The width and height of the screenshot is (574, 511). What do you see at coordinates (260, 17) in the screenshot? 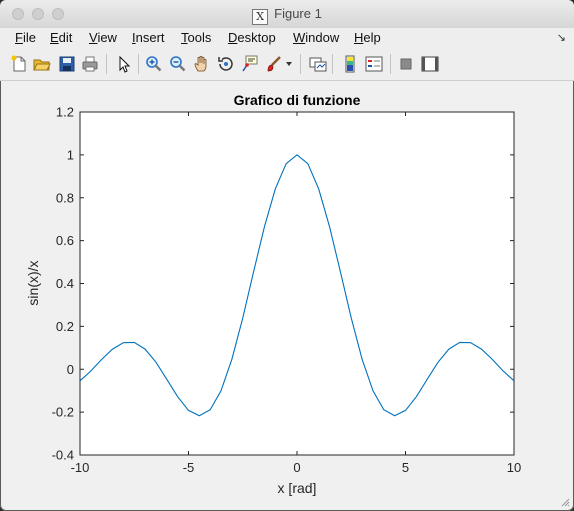
I see `x11-app-icon: X` at bounding box center [260, 17].